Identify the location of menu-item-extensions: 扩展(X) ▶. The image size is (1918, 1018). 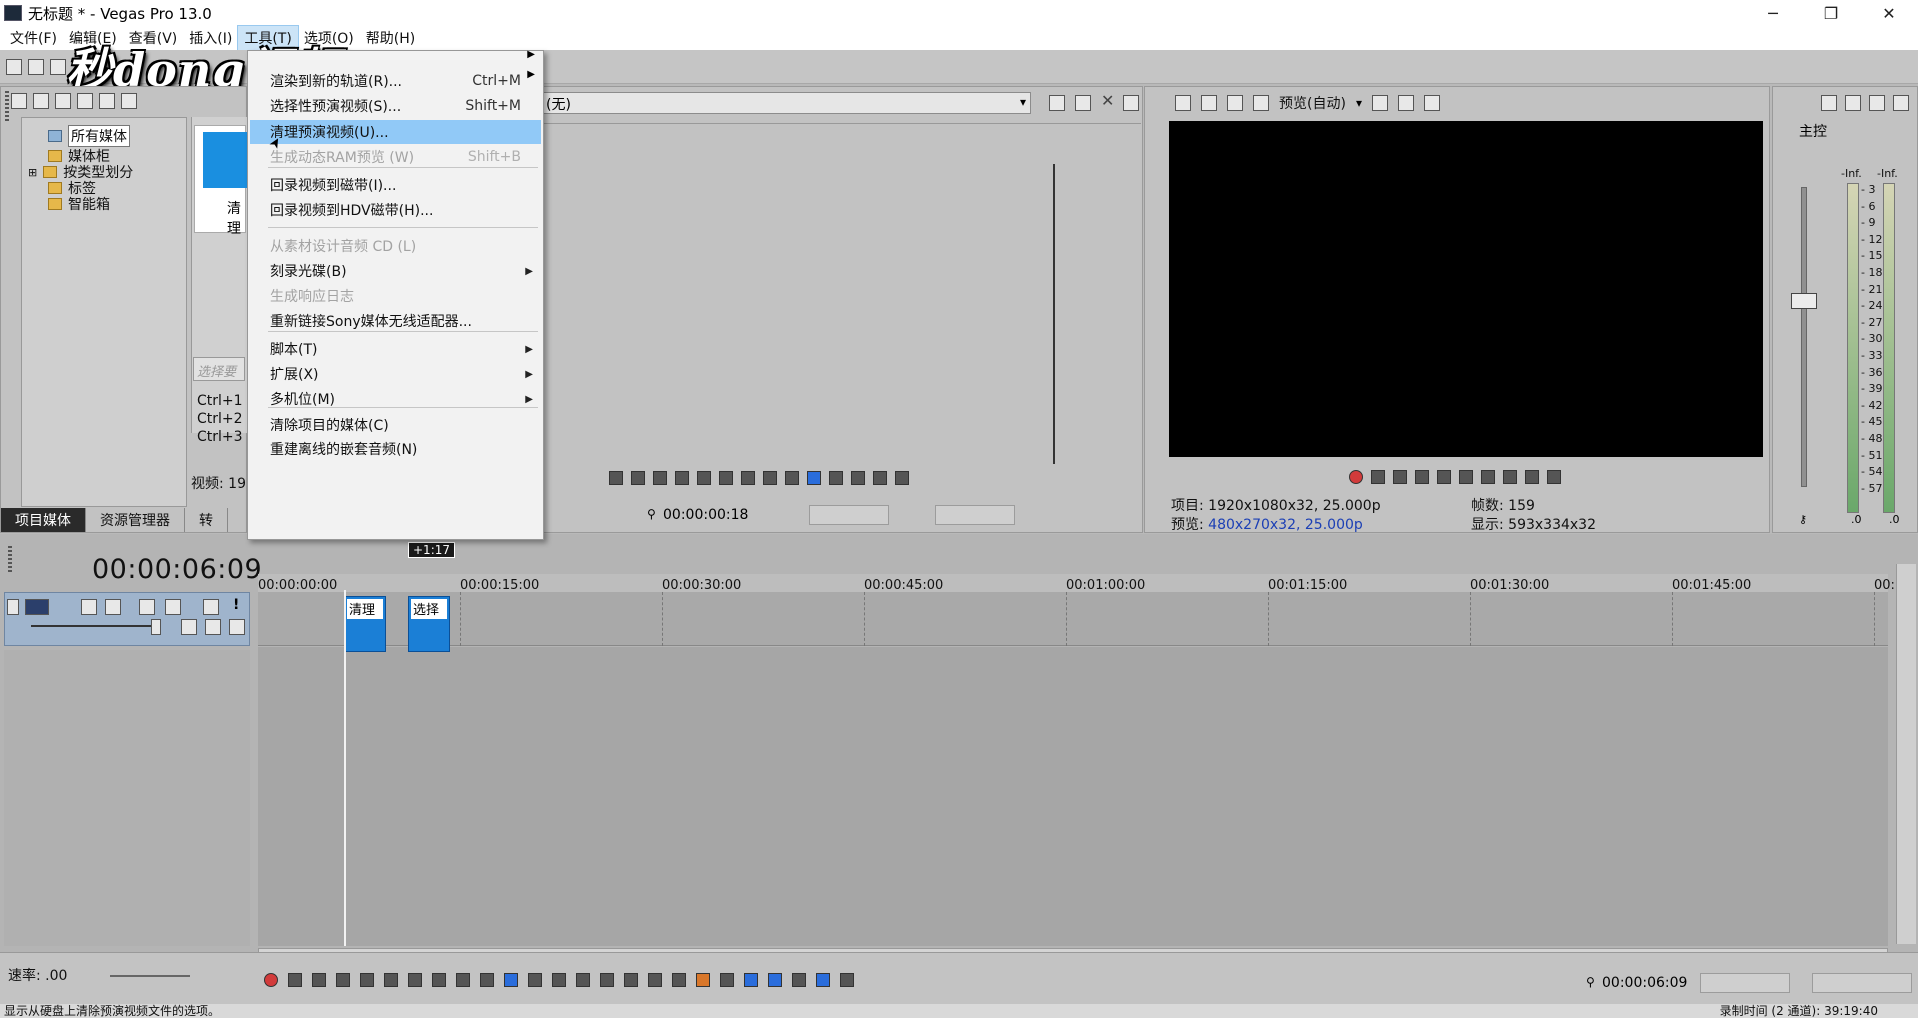
(395, 374).